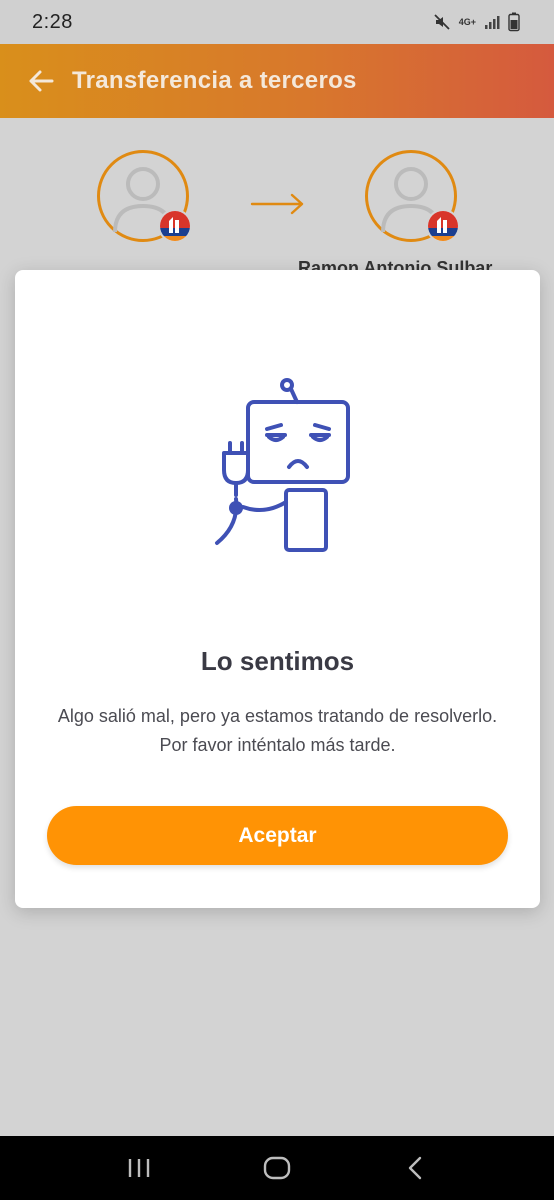  I want to click on recents-icon, so click(139, 1168).